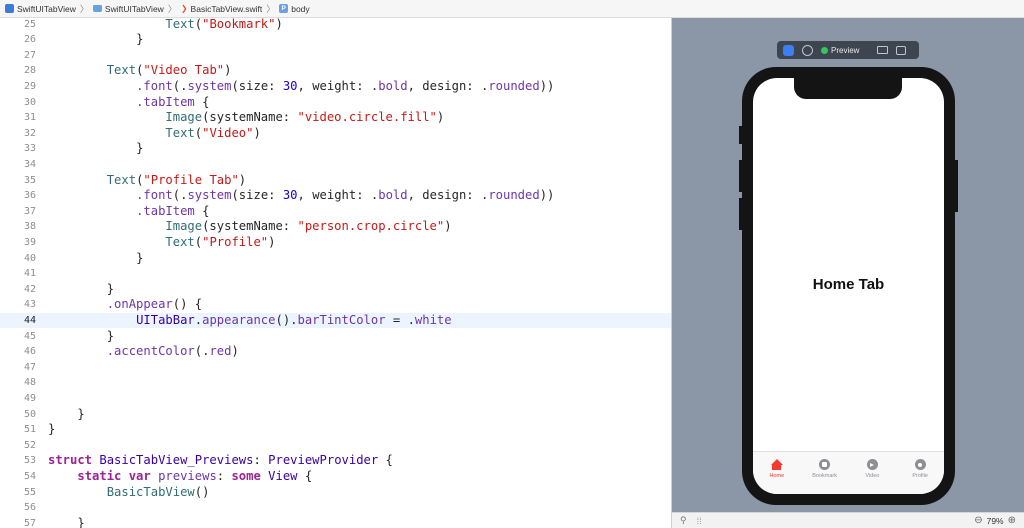  I want to click on code-text: BasicTabView(), so click(158, 491).